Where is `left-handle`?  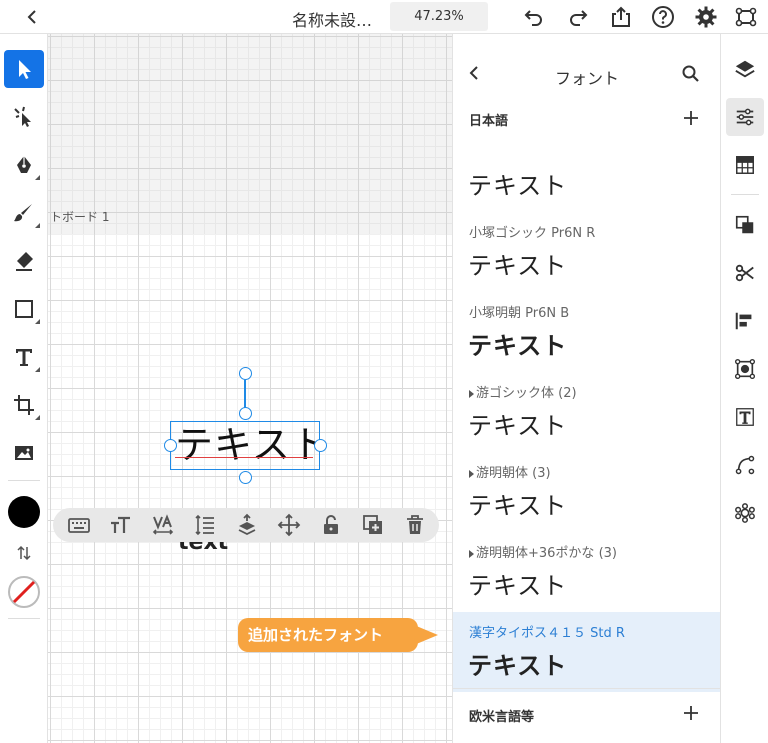
left-handle is located at coordinates (170, 445).